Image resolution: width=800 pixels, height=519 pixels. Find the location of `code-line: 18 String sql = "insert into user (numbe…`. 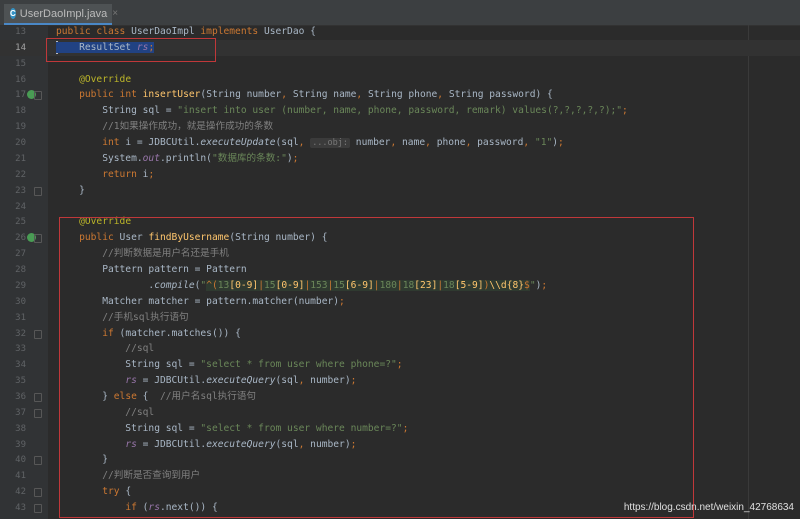

code-line: 18 String sql = "insert into user (numbe… is located at coordinates (400, 111).